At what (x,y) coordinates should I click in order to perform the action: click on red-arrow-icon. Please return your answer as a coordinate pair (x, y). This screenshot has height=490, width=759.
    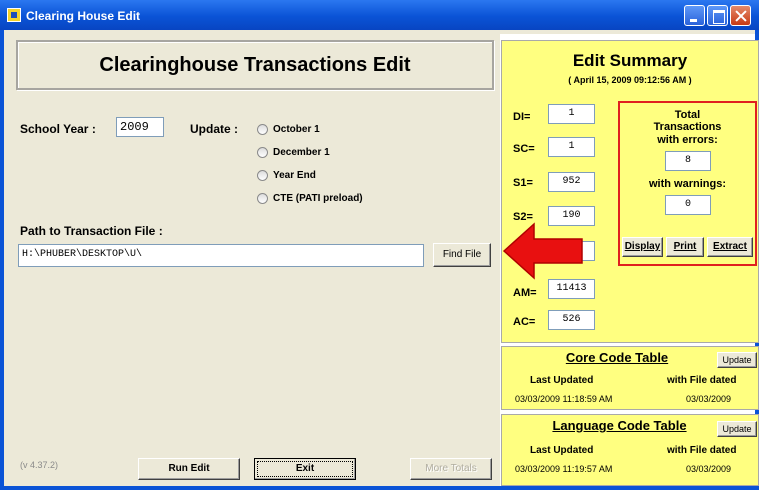
    Looking at the image, I should click on (542, 251).